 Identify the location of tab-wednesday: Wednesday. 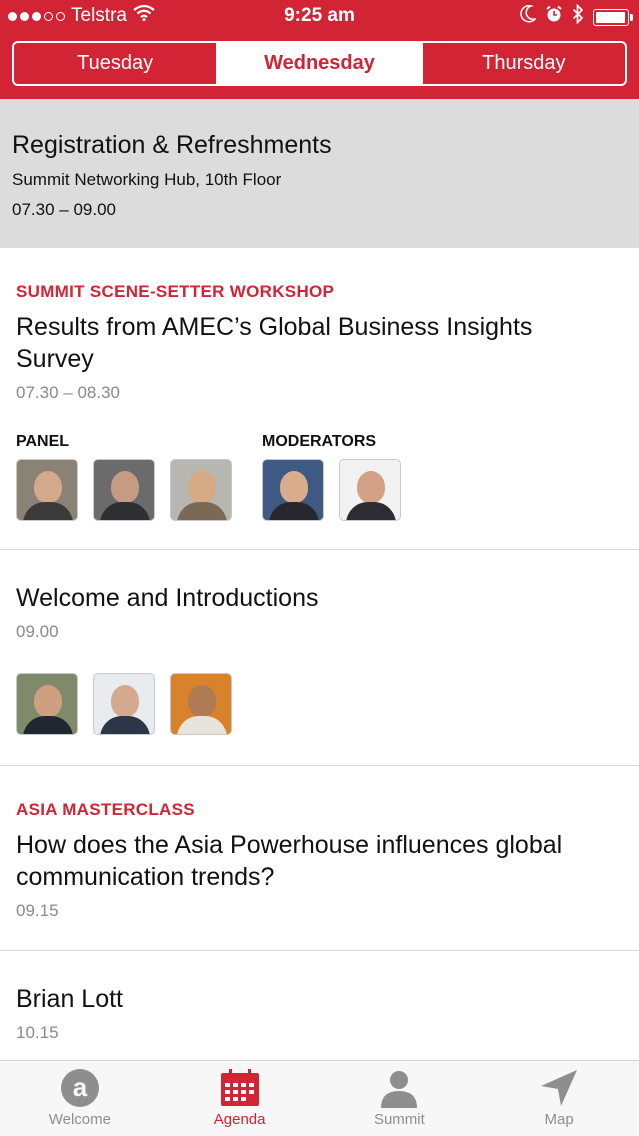
(320, 63).